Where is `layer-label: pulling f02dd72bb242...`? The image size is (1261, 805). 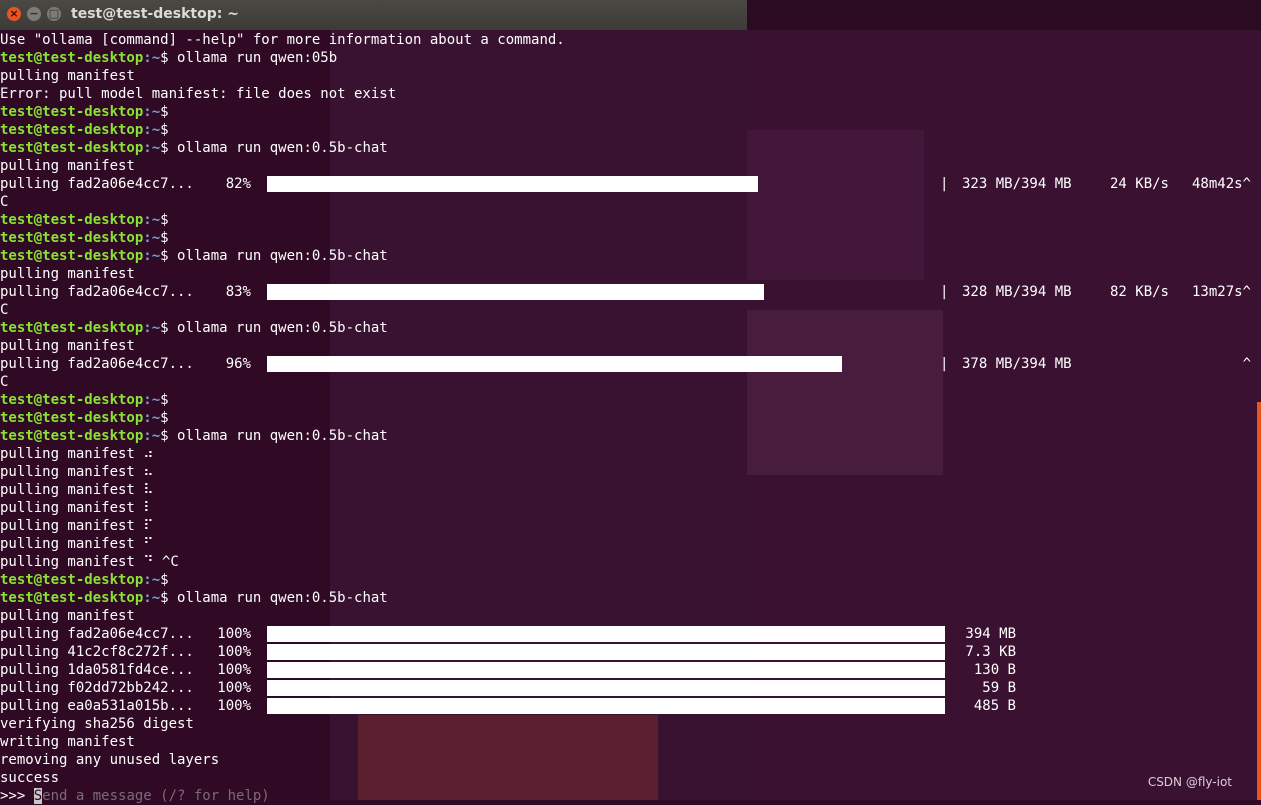 layer-label: pulling f02dd72bb242... is located at coordinates (97, 688).